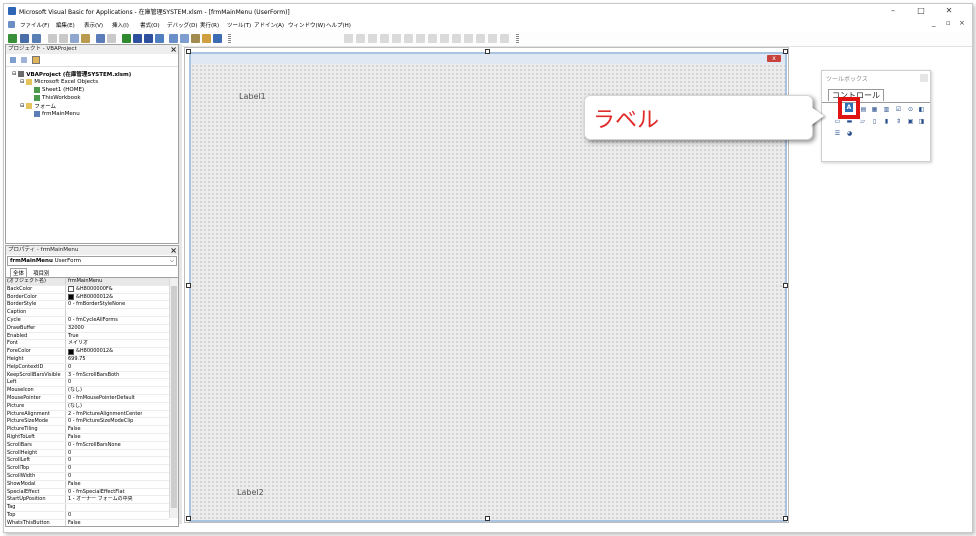  Describe the element at coordinates (863, 109) in the screenshot. I see `textbox-tool-icon: ▤` at that location.